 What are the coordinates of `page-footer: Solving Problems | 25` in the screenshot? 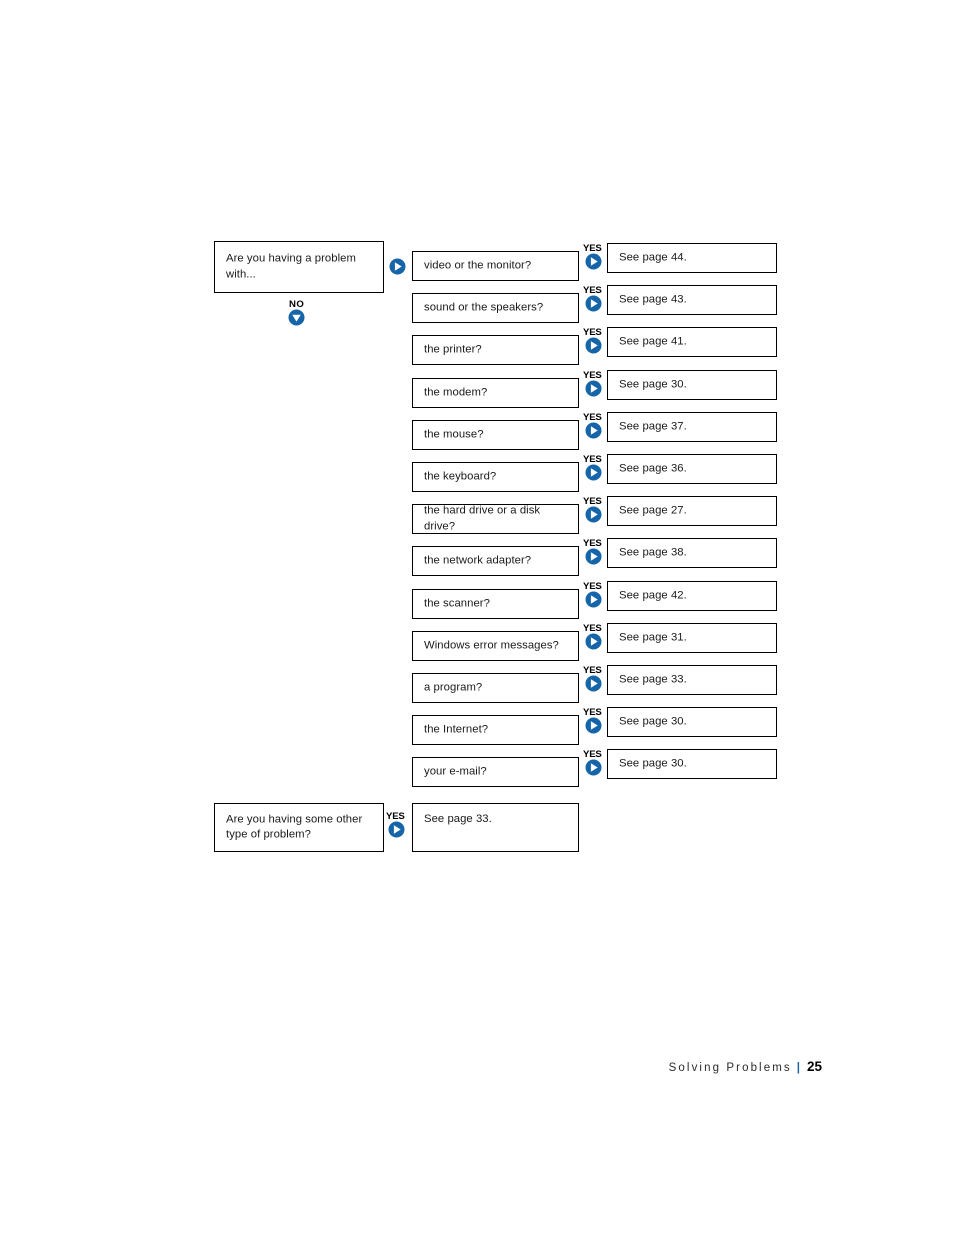 It's located at (411, 1066).